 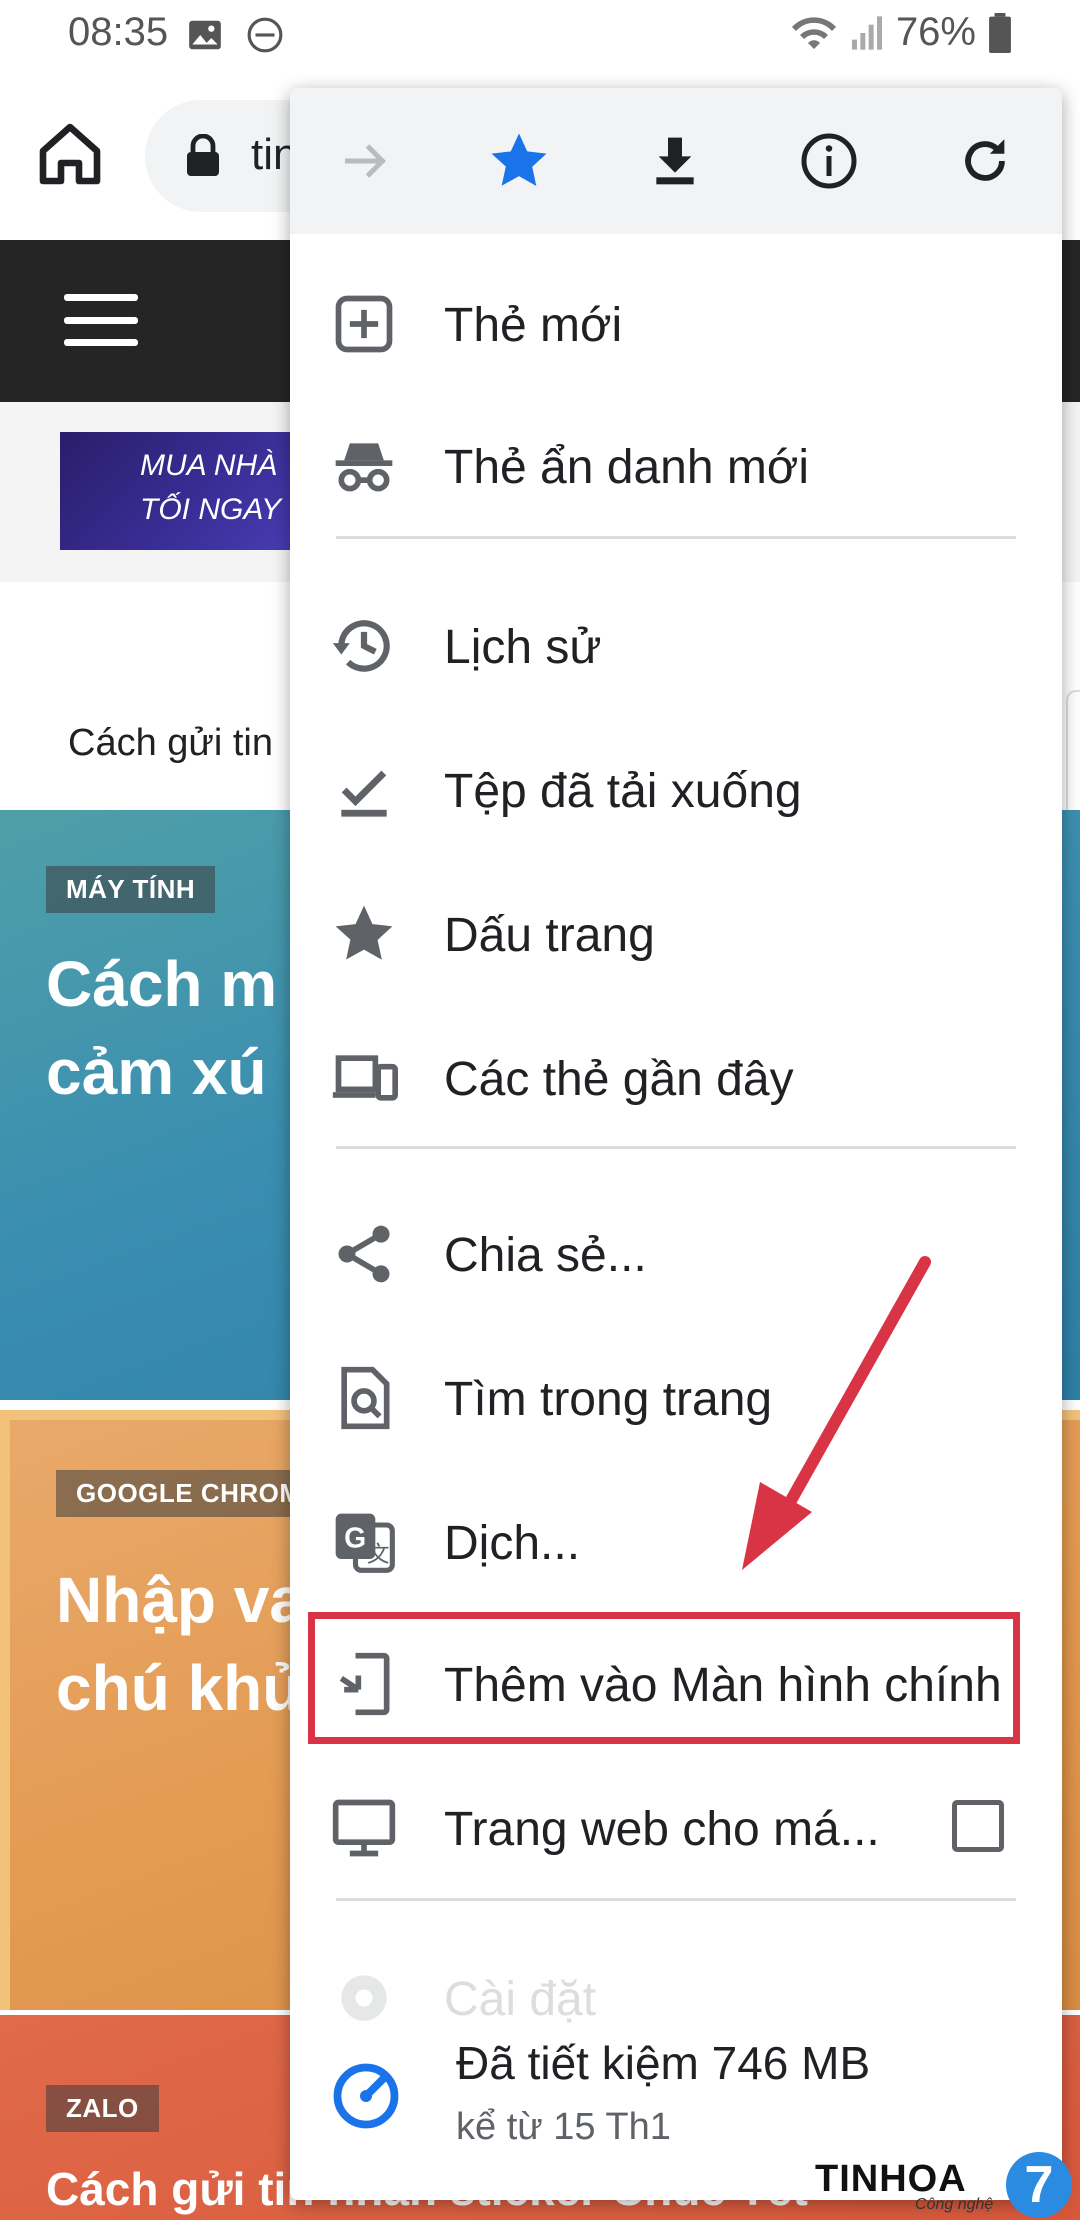 I want to click on refresh-button, so click(x=985, y=161).